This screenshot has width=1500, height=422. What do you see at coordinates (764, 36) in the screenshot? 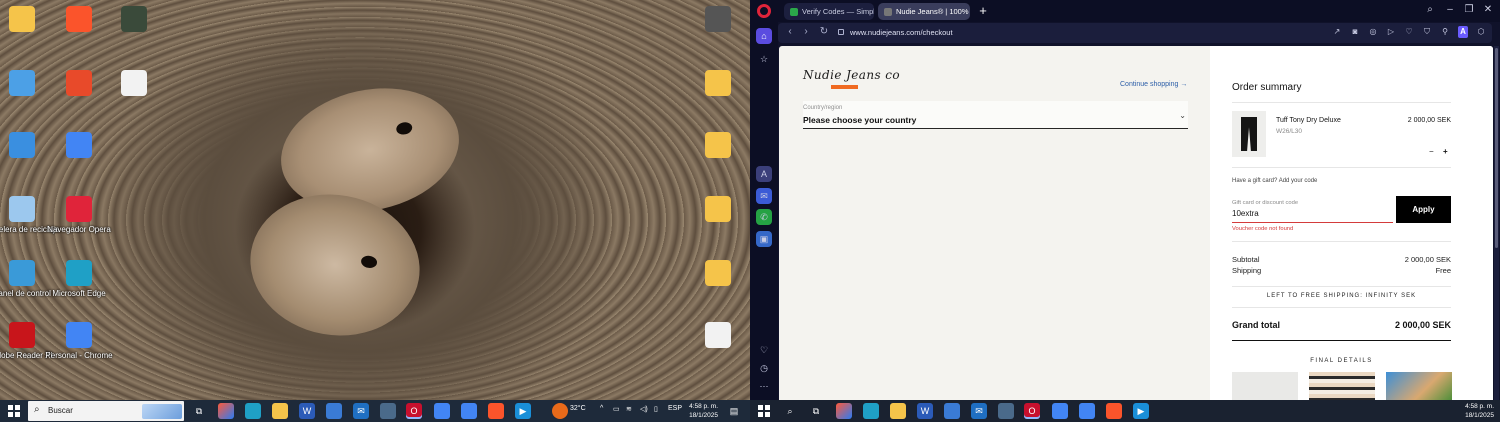
I see `home-icon: ⌂` at bounding box center [764, 36].